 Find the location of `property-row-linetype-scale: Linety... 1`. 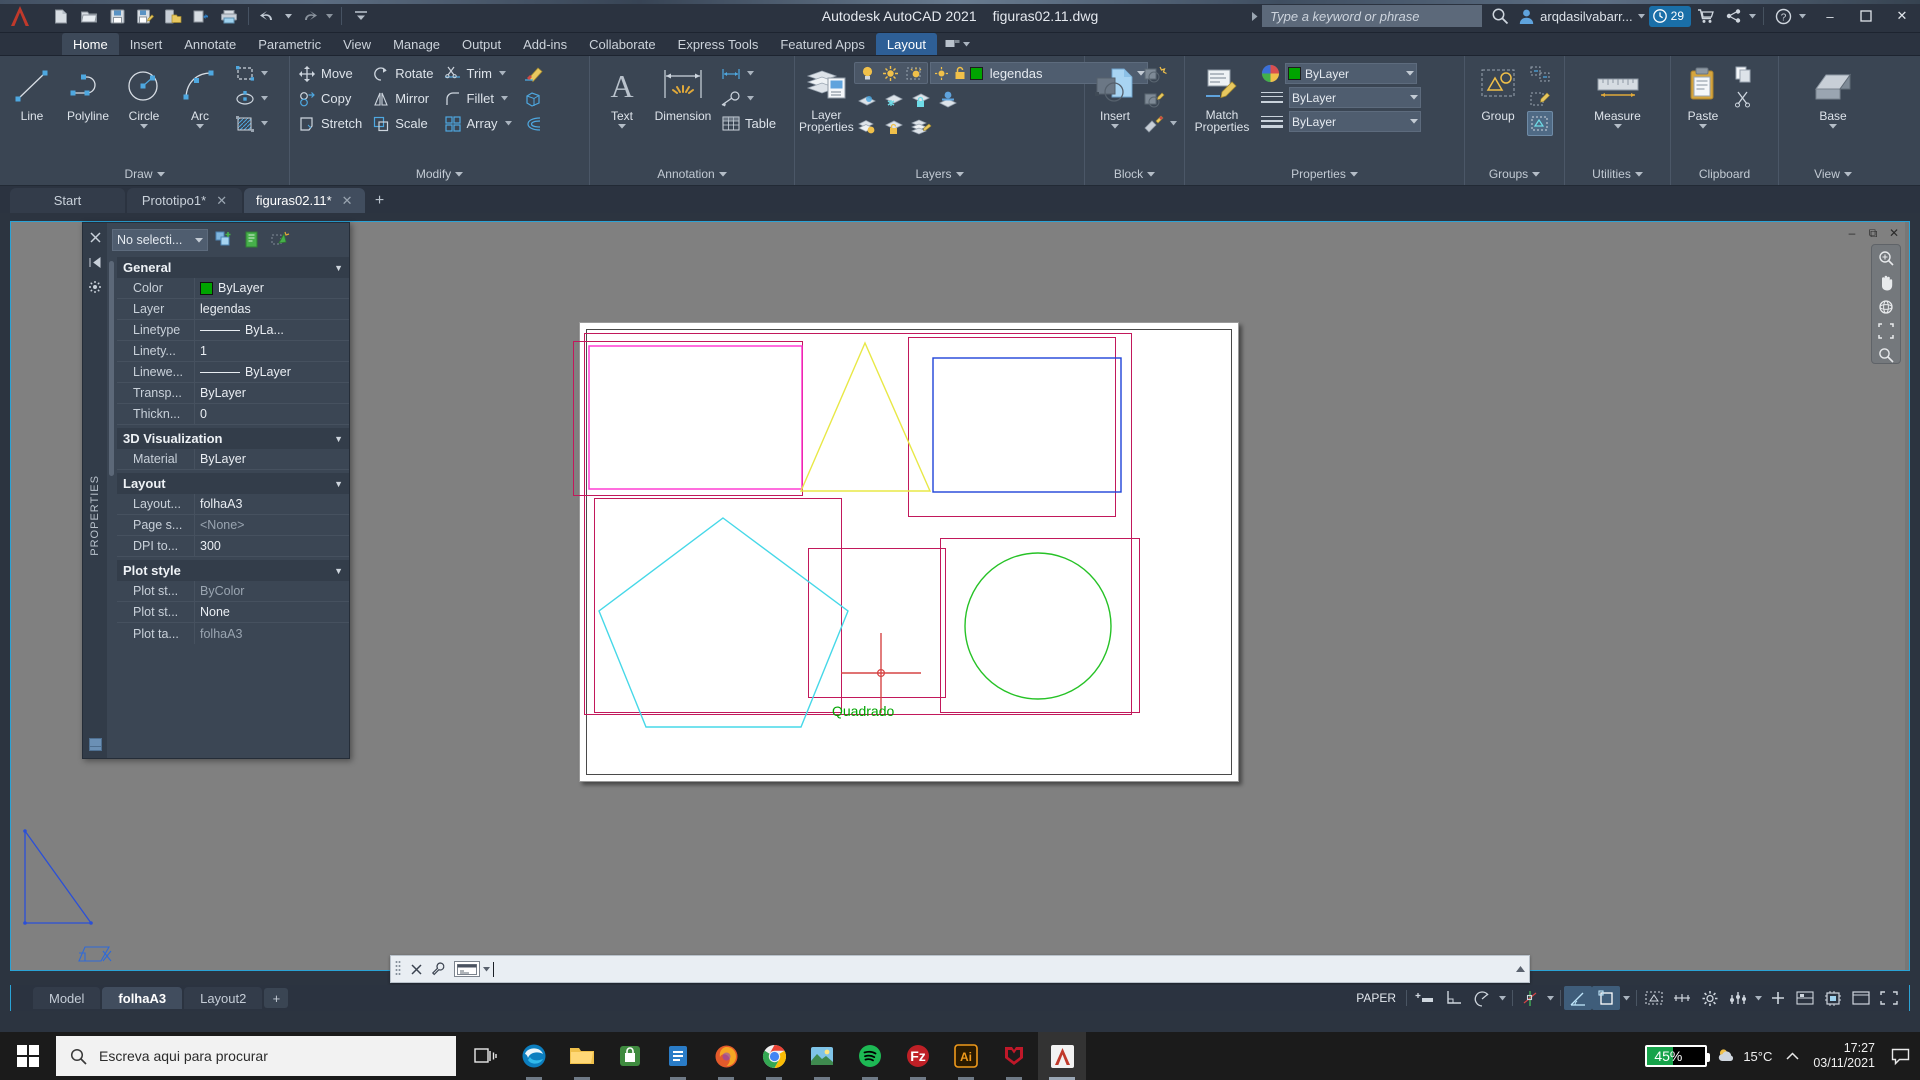

property-row-linetype-scale: Linety... 1 is located at coordinates (233, 351).